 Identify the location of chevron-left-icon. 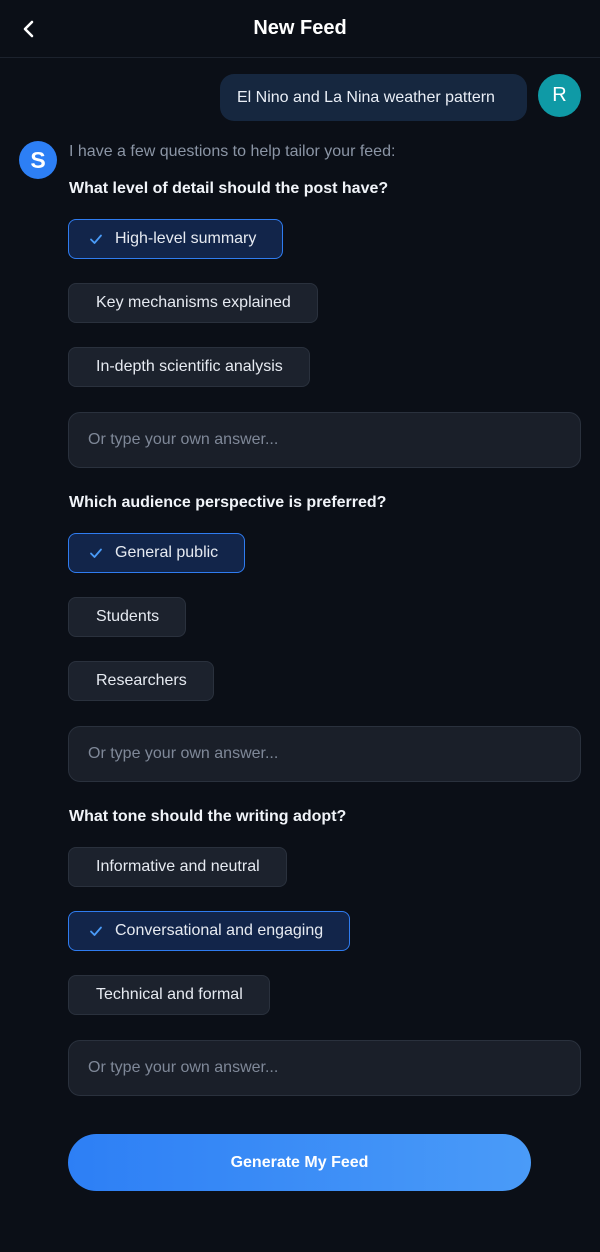
(28, 29).